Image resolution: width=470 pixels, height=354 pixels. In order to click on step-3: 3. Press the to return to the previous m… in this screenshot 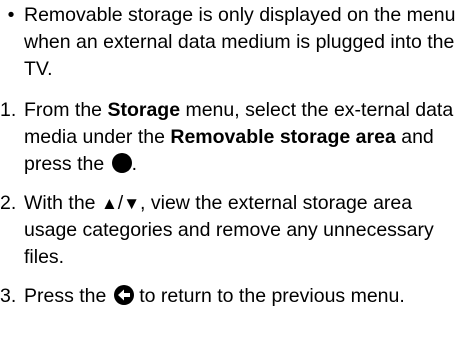, I will do `click(235, 296)`.